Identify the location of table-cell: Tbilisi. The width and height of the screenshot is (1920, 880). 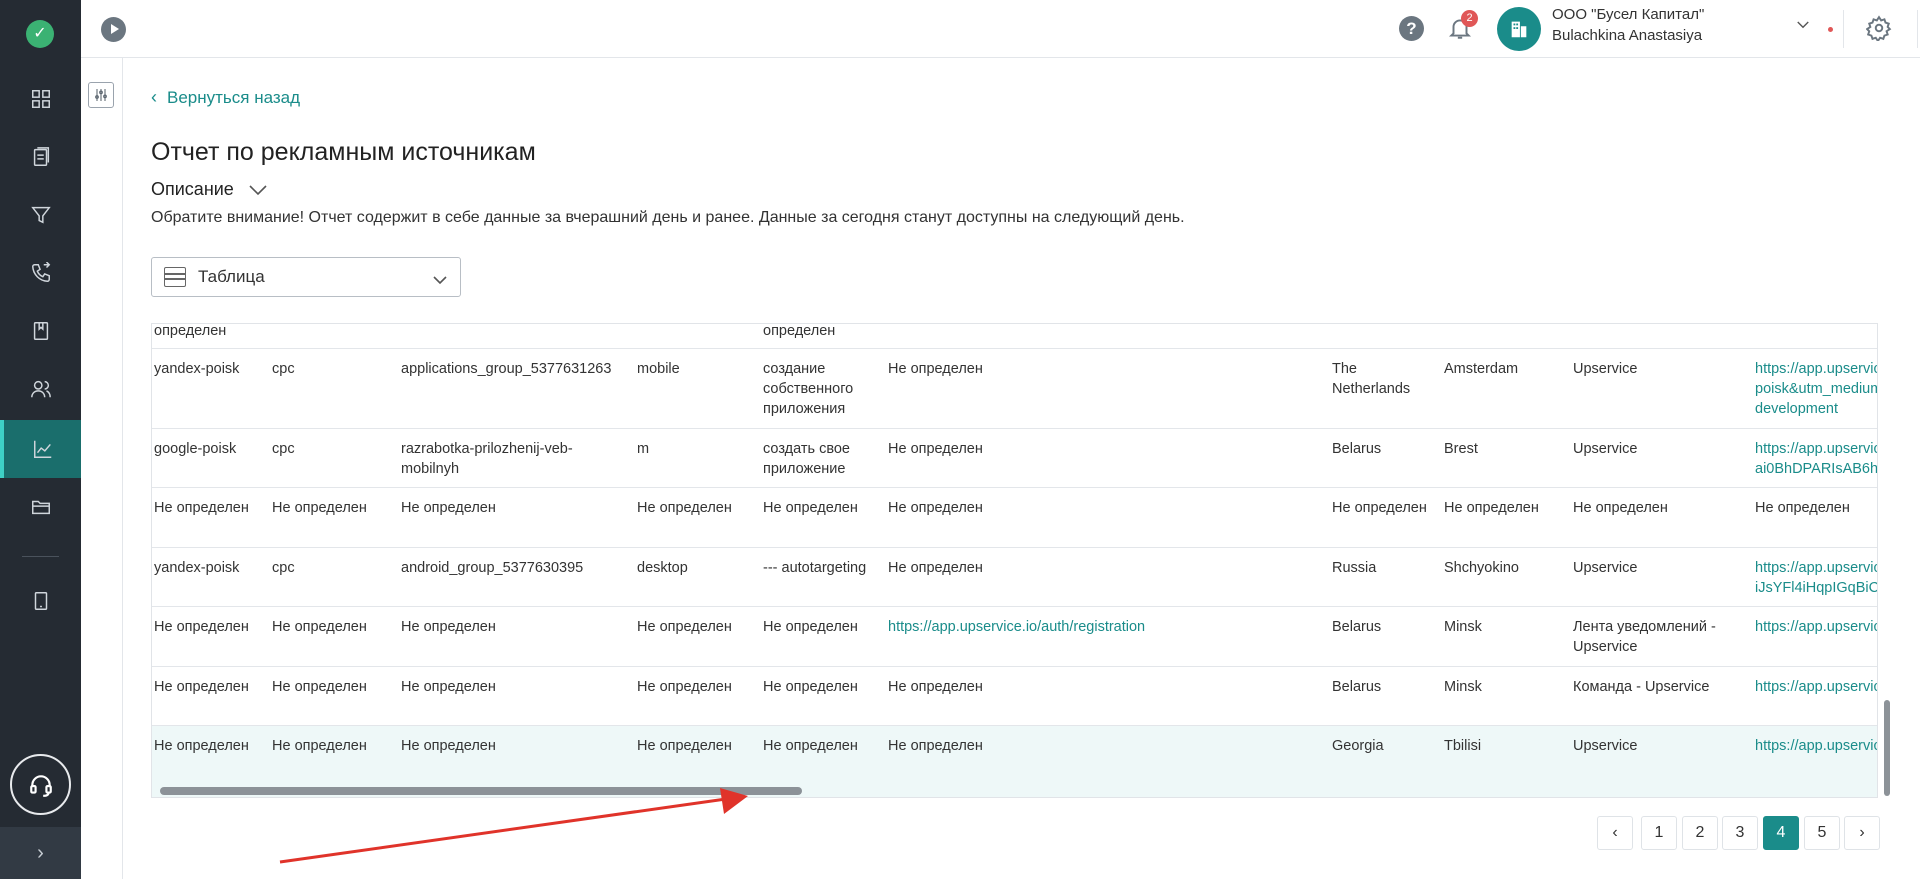
(1463, 746).